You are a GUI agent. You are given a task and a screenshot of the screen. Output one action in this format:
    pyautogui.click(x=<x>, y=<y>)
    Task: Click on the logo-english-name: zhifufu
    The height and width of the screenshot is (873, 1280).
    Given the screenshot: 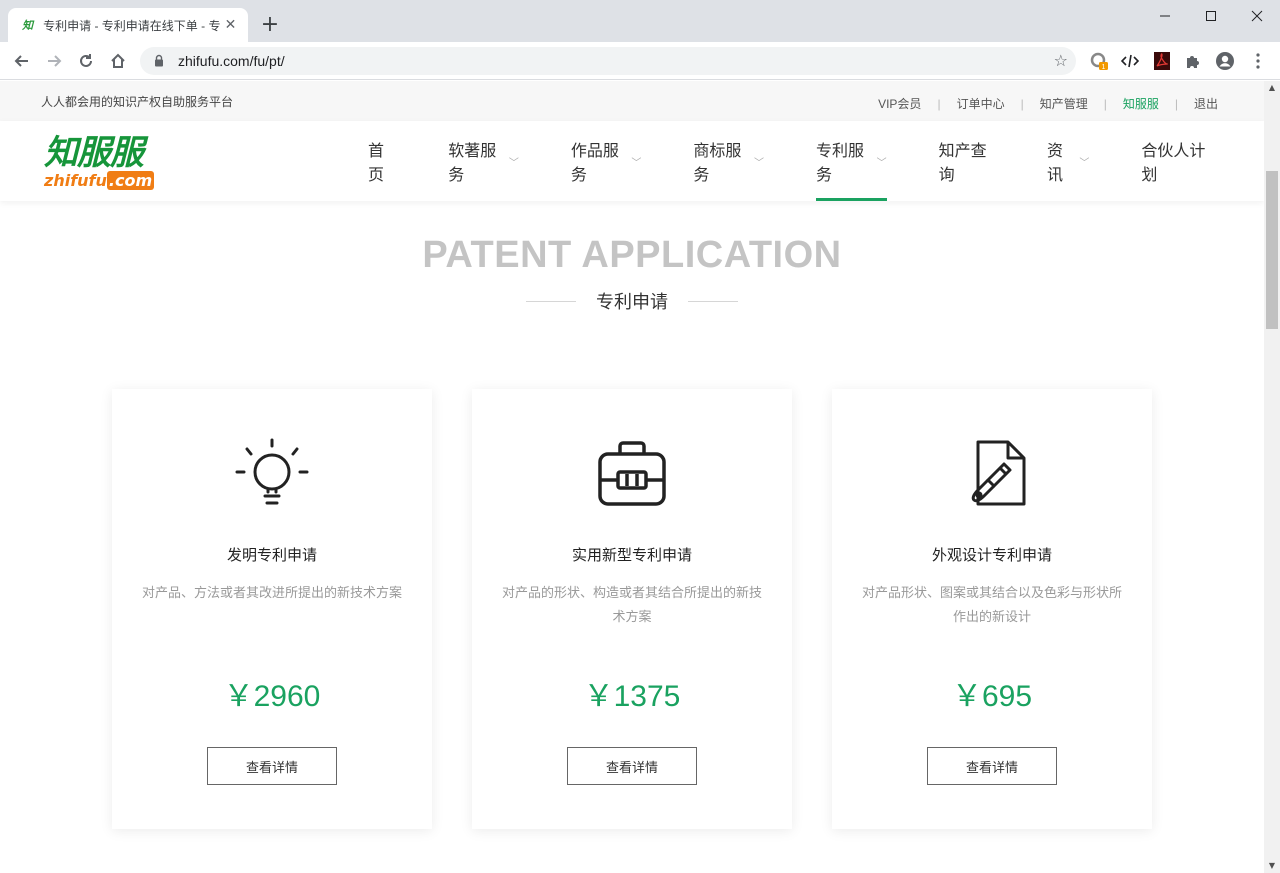 What is the action you would take?
    pyautogui.click(x=75, y=180)
    